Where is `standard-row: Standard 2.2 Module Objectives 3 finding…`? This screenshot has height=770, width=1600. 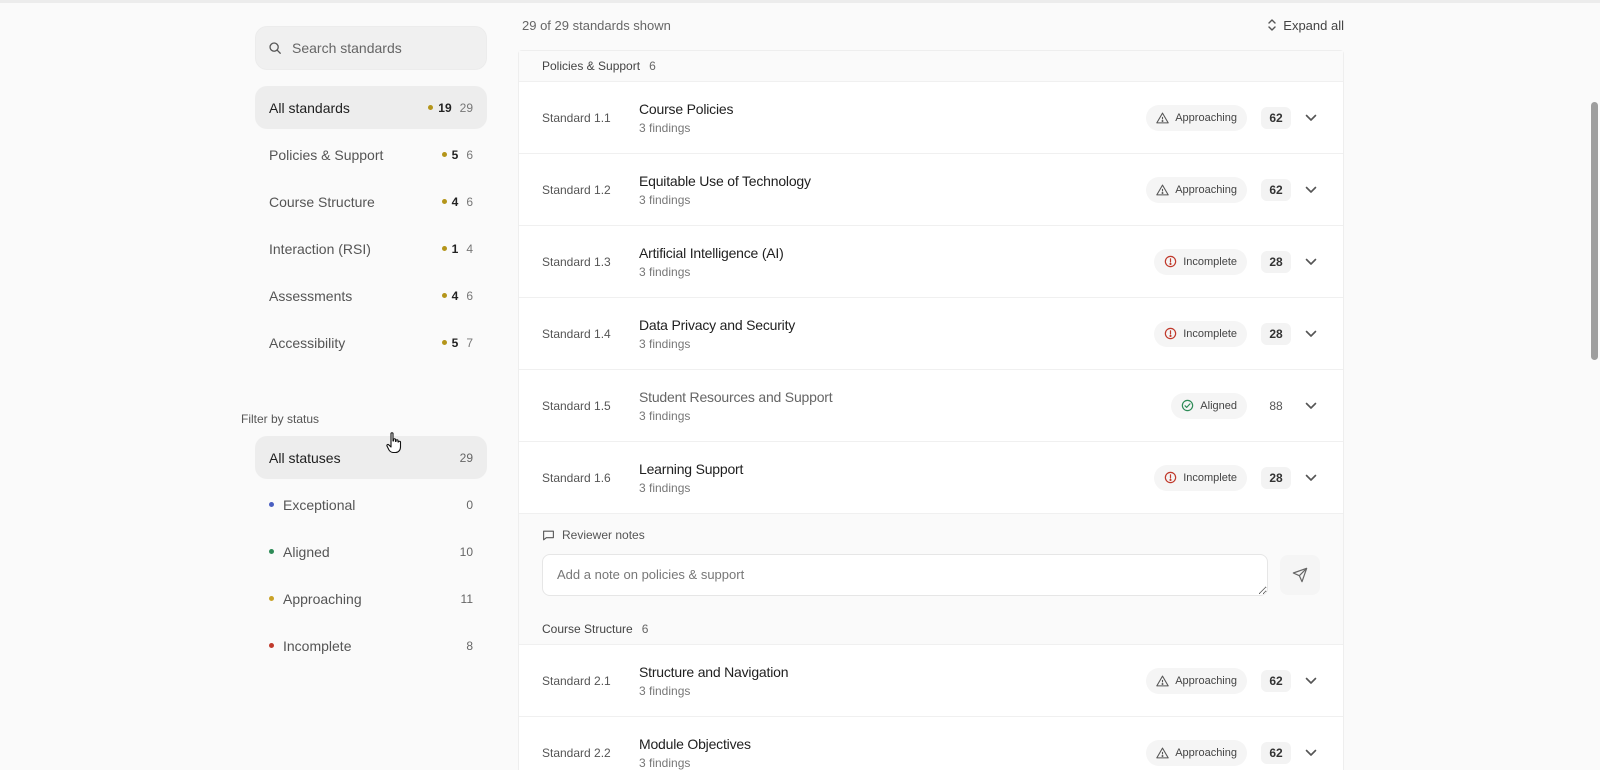 standard-row: Standard 2.2 Module Objectives 3 finding… is located at coordinates (931, 743).